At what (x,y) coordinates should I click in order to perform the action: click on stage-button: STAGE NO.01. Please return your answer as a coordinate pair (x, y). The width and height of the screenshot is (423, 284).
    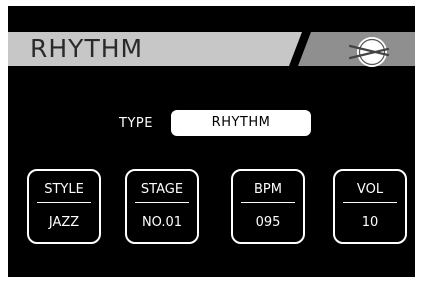
    Looking at the image, I should click on (162, 206).